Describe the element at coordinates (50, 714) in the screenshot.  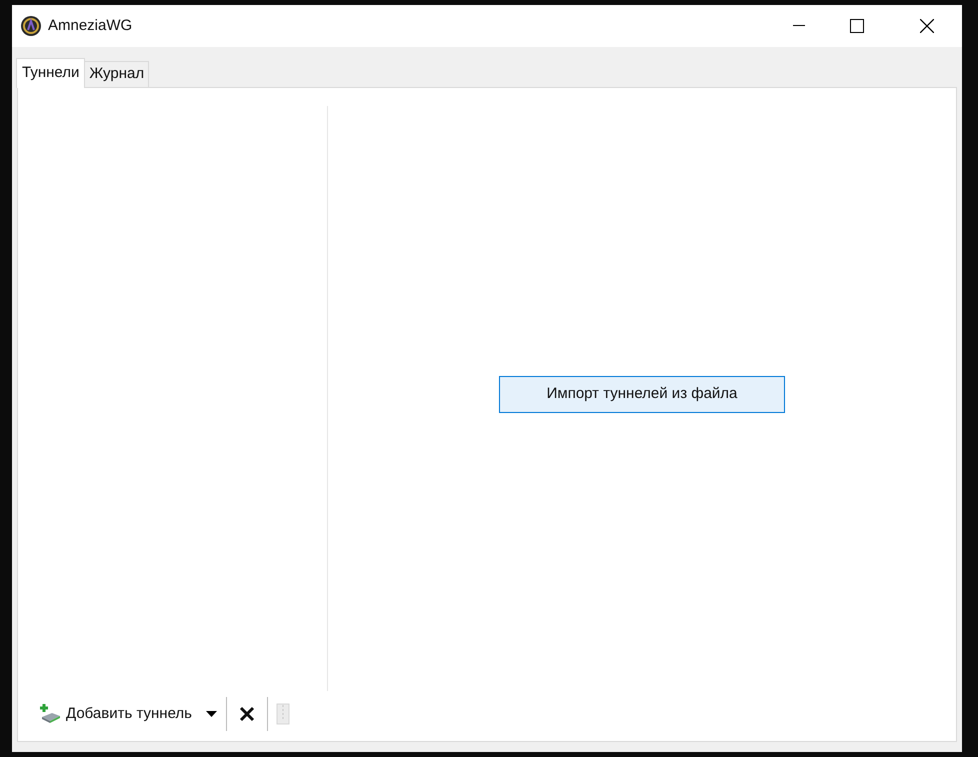
I see `add-tunnel-icon` at that location.